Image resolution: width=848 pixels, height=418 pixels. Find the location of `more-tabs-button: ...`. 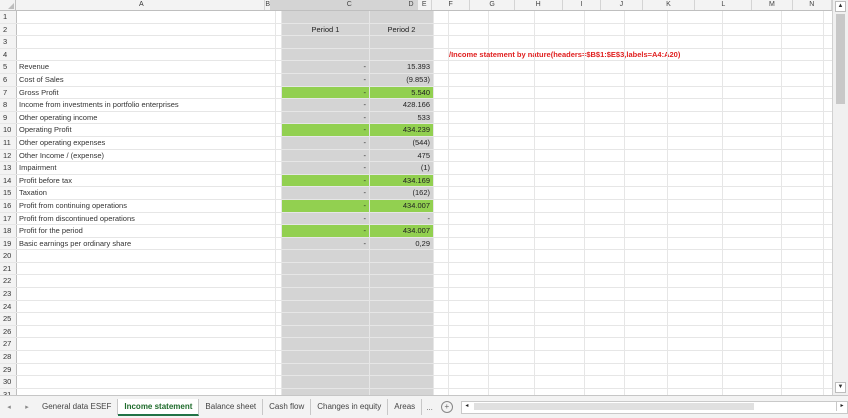

more-tabs-button: ... is located at coordinates (429, 407).